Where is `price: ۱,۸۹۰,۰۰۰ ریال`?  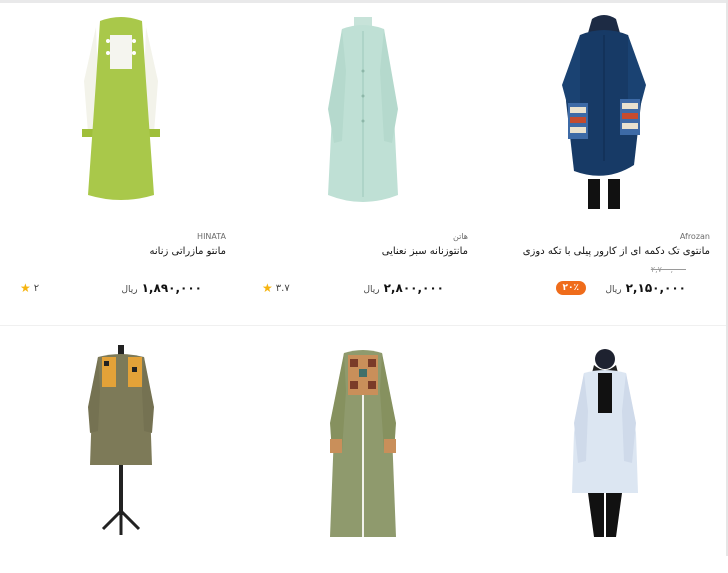
price: ۱,۸۹۰,۰۰۰ ریال is located at coordinates (161, 288).